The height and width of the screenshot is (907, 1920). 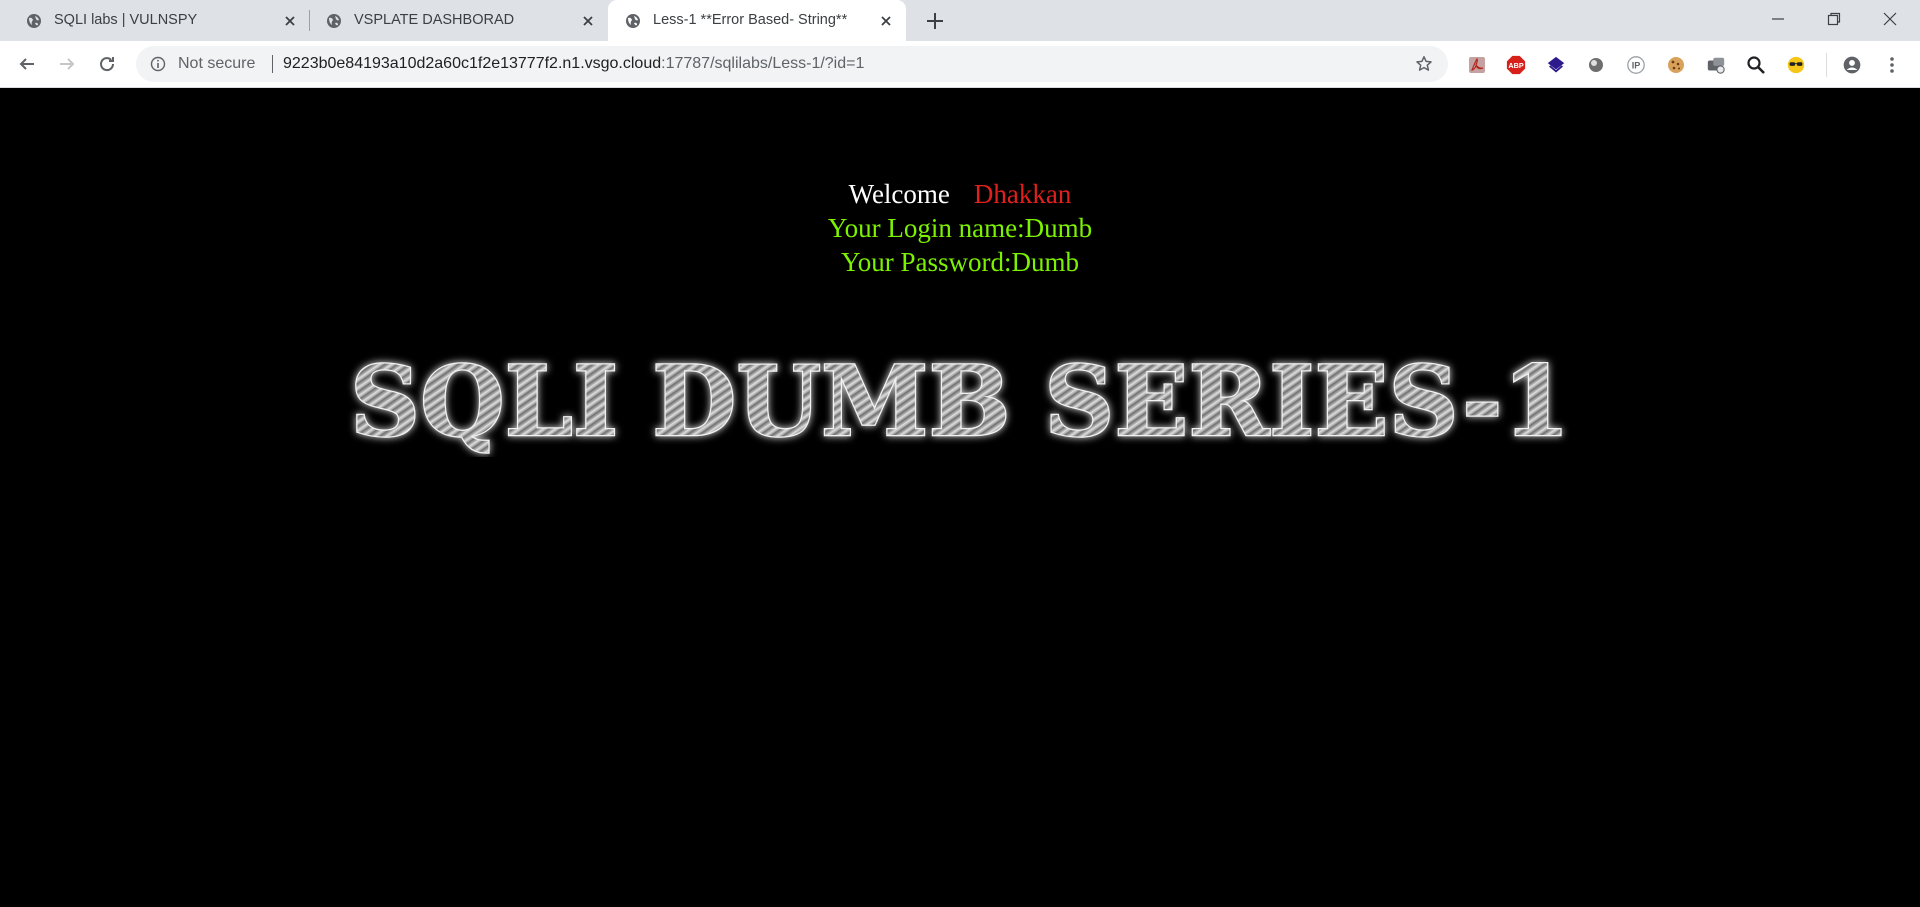 I want to click on tab-title: SQLI labs | VULNSPY, so click(x=126, y=20).